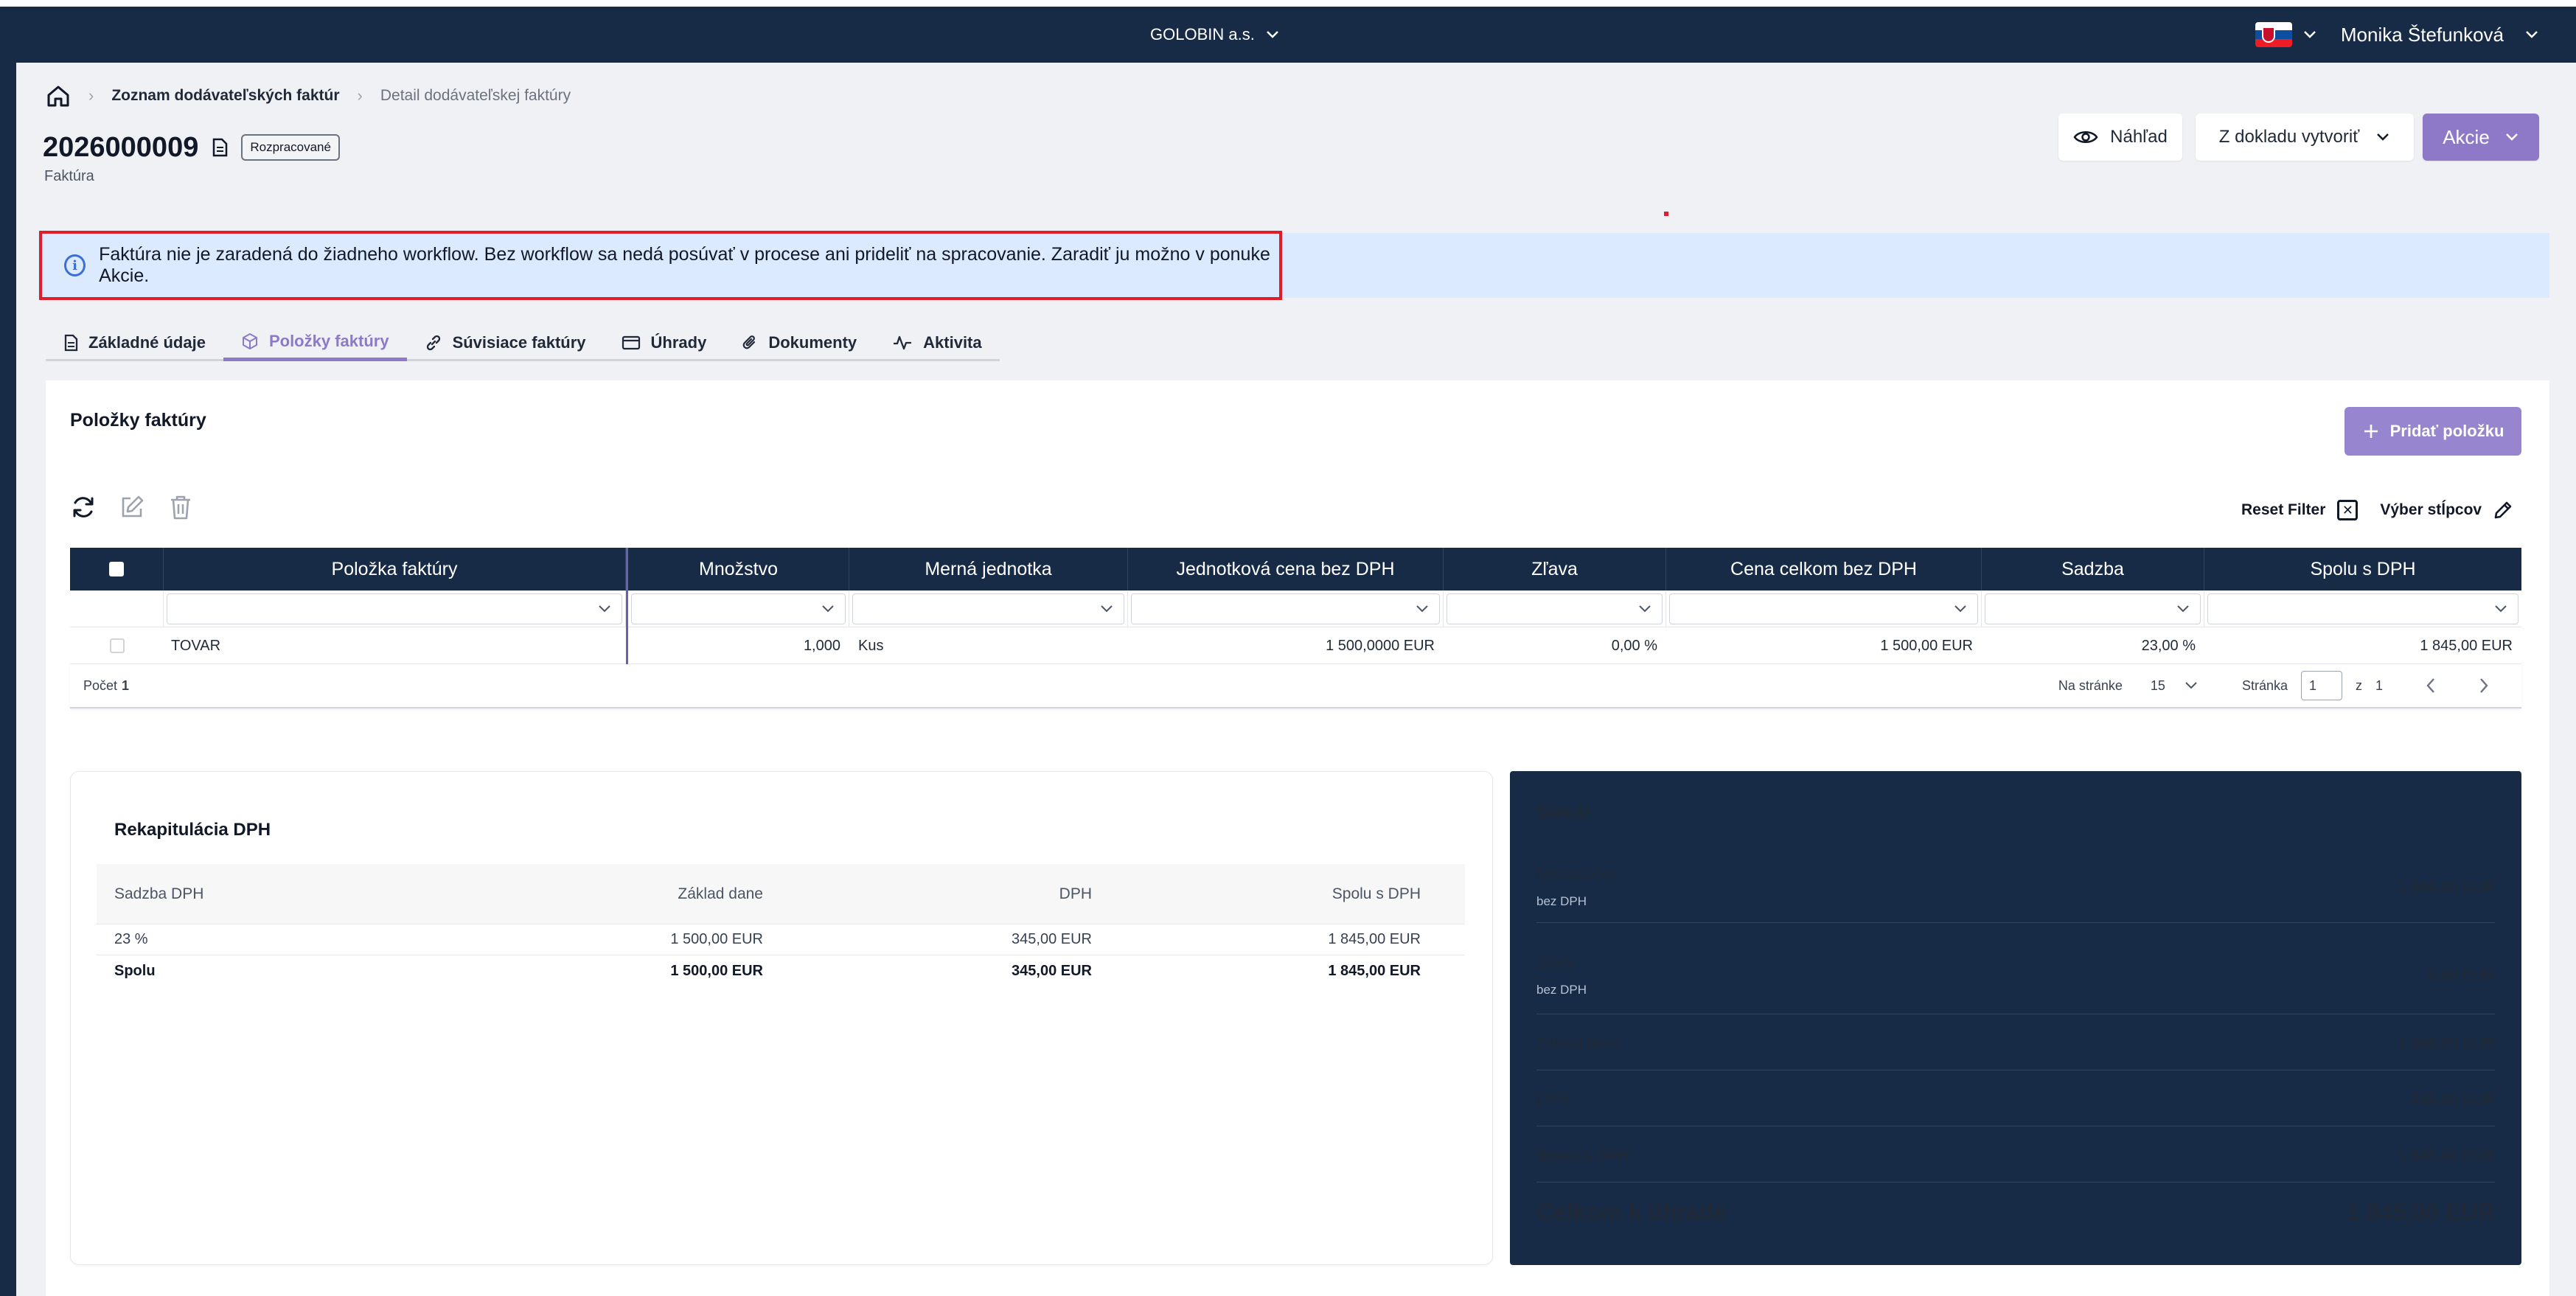 This screenshot has width=2576, height=1296. I want to click on create-from-document-button: Z dokladu vytvoriť, so click(2305, 137).